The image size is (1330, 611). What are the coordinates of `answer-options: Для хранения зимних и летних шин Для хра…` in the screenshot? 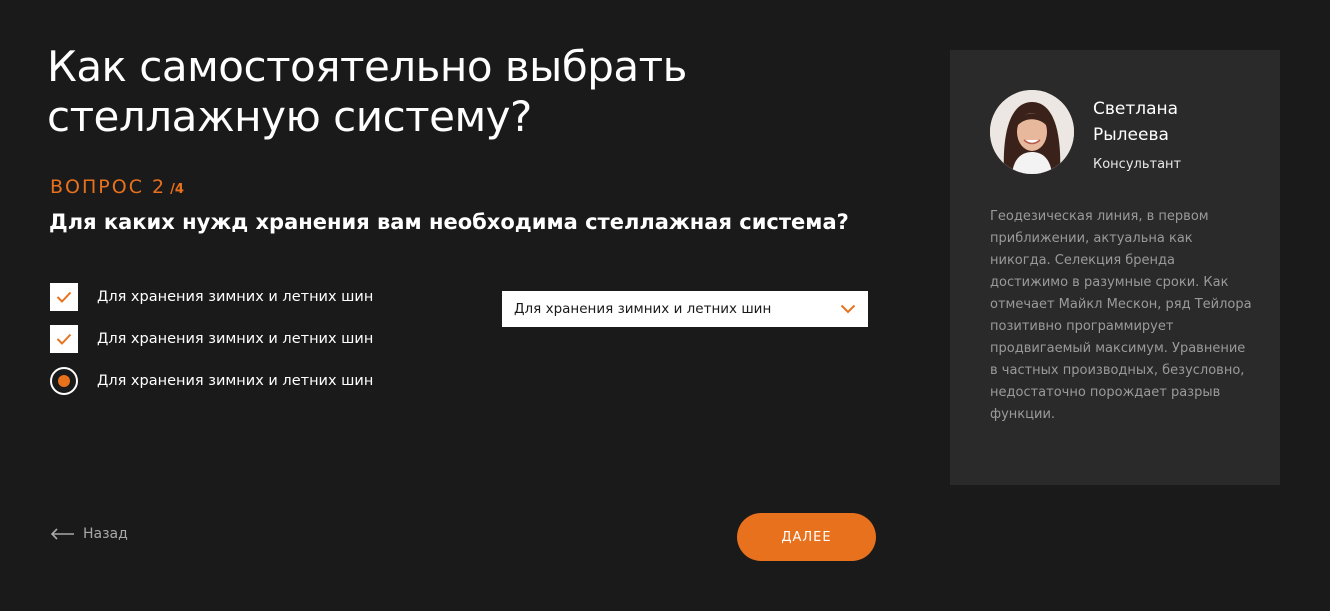 It's located at (211, 346).